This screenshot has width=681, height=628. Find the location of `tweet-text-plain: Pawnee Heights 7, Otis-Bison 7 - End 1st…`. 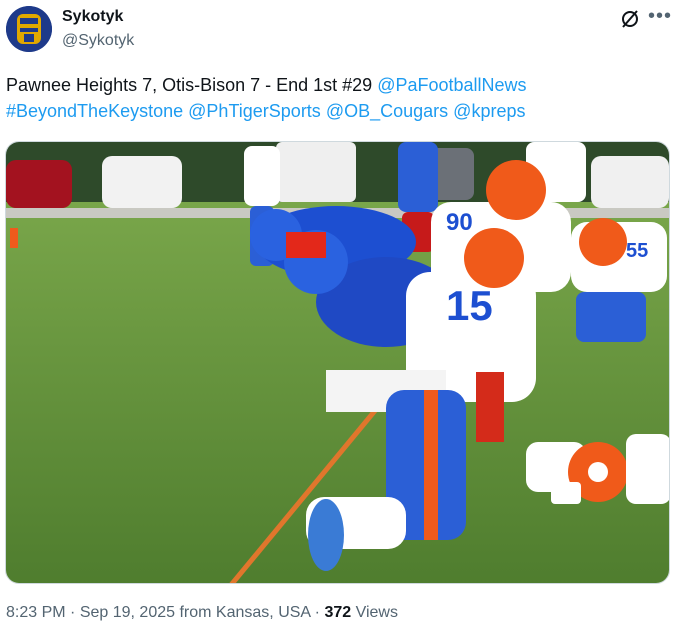

tweet-text-plain: Pawnee Heights 7, Otis-Bison 7 - End 1st… is located at coordinates (189, 85).